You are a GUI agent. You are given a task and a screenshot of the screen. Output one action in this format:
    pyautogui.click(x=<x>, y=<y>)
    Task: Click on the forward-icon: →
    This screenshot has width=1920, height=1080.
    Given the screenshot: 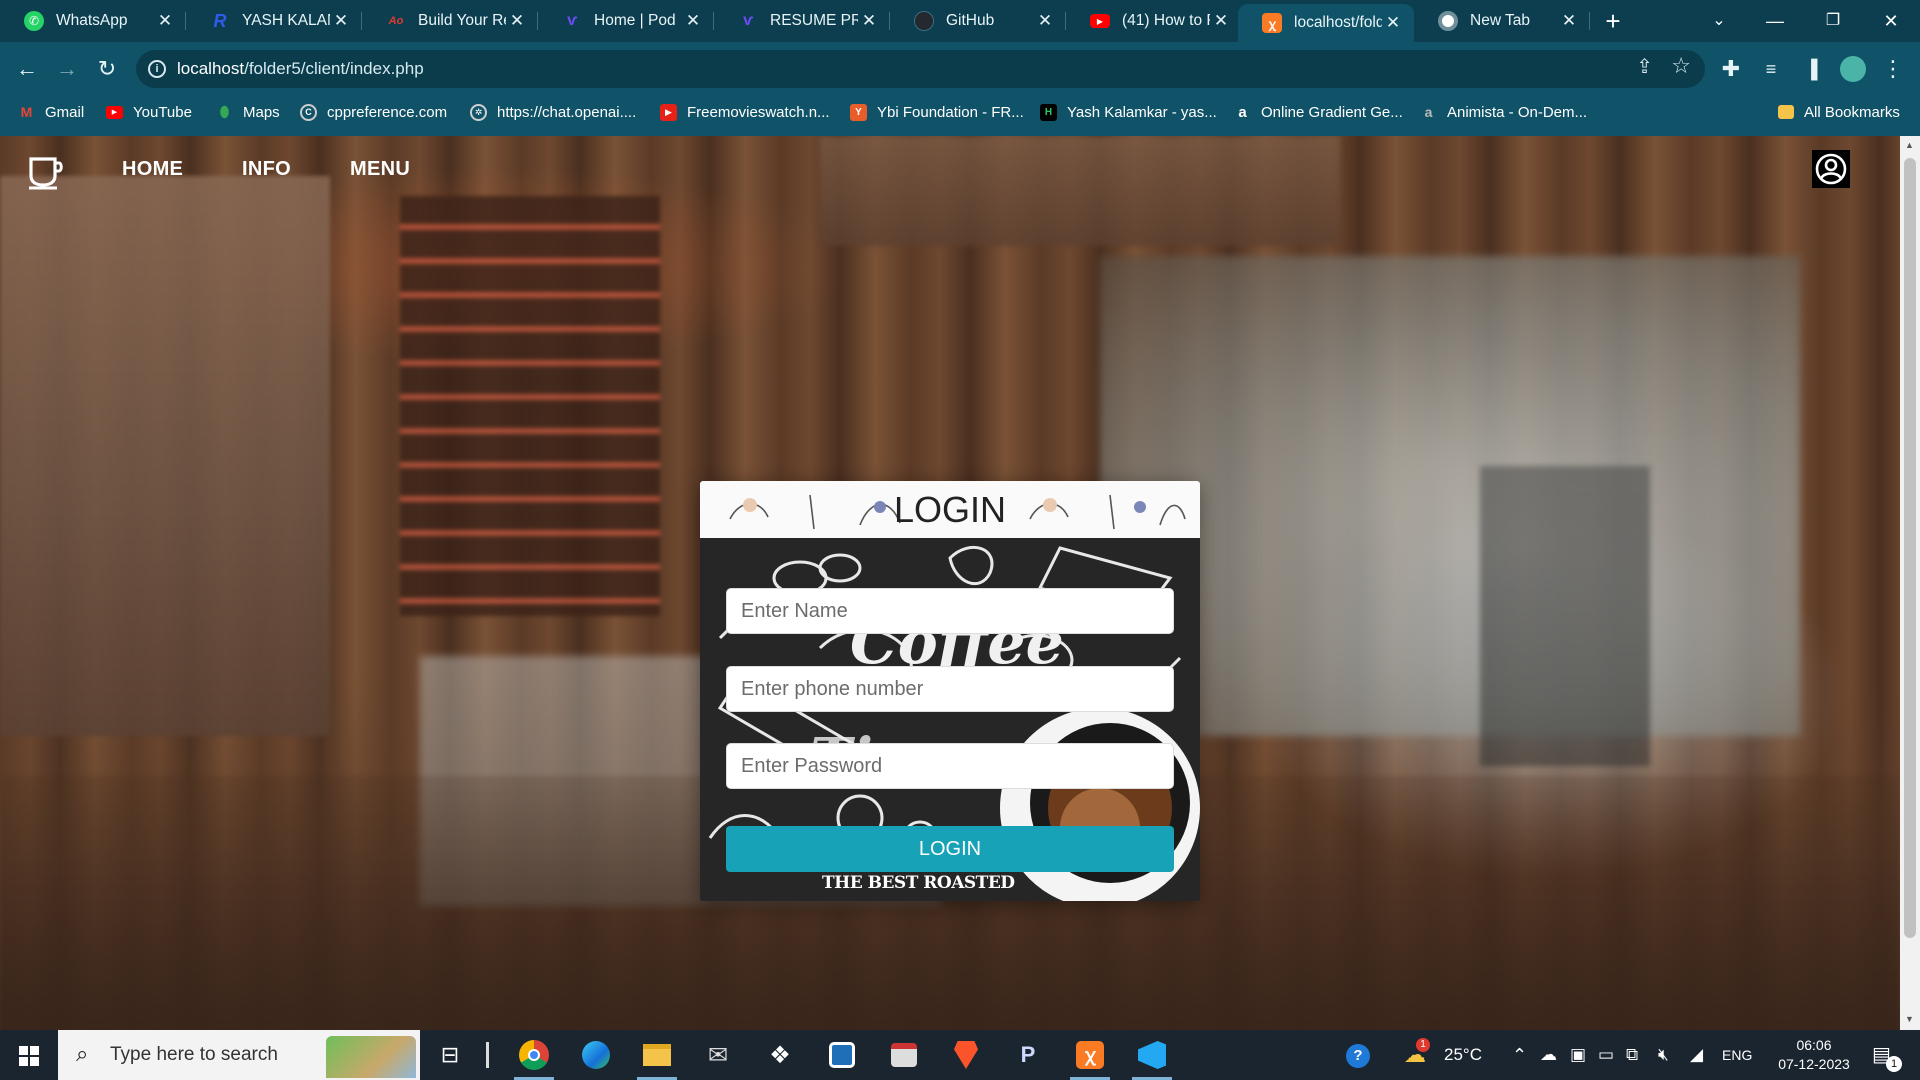 What is the action you would take?
    pyautogui.click(x=67, y=69)
    